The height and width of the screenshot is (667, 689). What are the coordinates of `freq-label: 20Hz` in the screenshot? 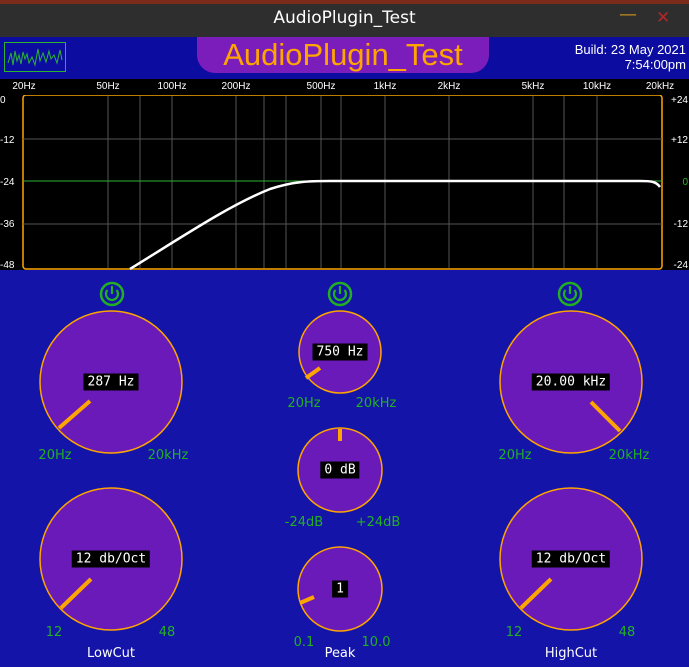 It's located at (24, 86).